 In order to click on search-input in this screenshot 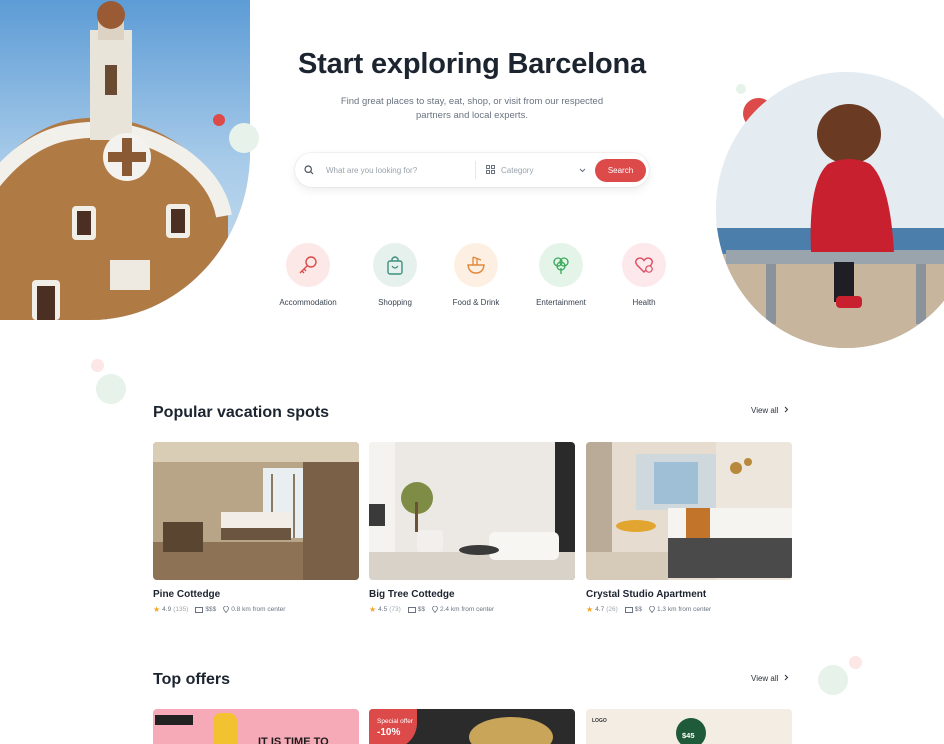, I will do `click(398, 170)`.